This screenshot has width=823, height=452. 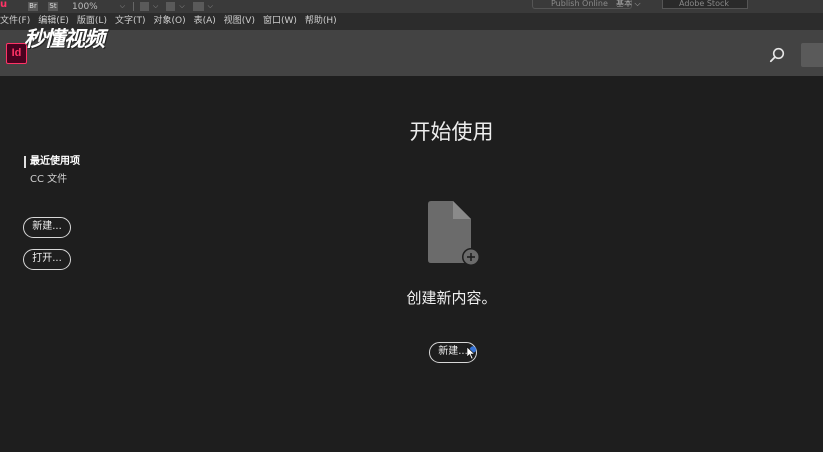 I want to click on screen-mode-icon, so click(x=171, y=6).